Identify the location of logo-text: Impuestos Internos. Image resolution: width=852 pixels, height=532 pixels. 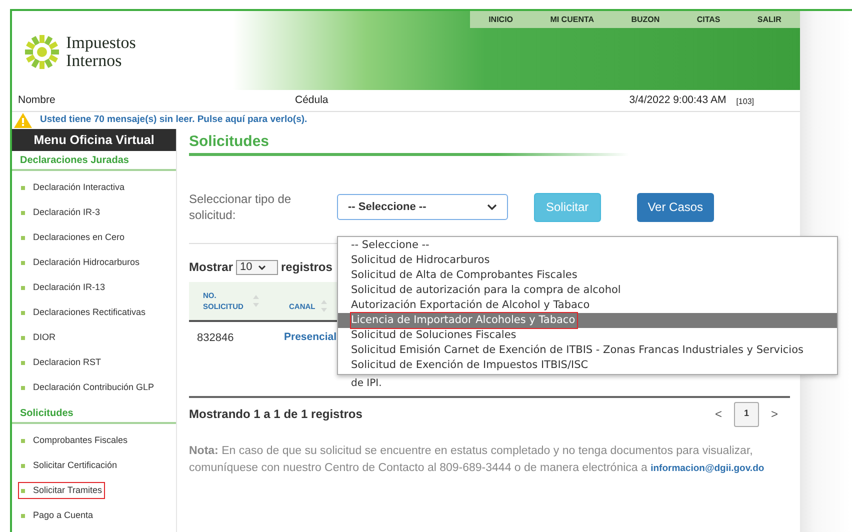
(101, 52).